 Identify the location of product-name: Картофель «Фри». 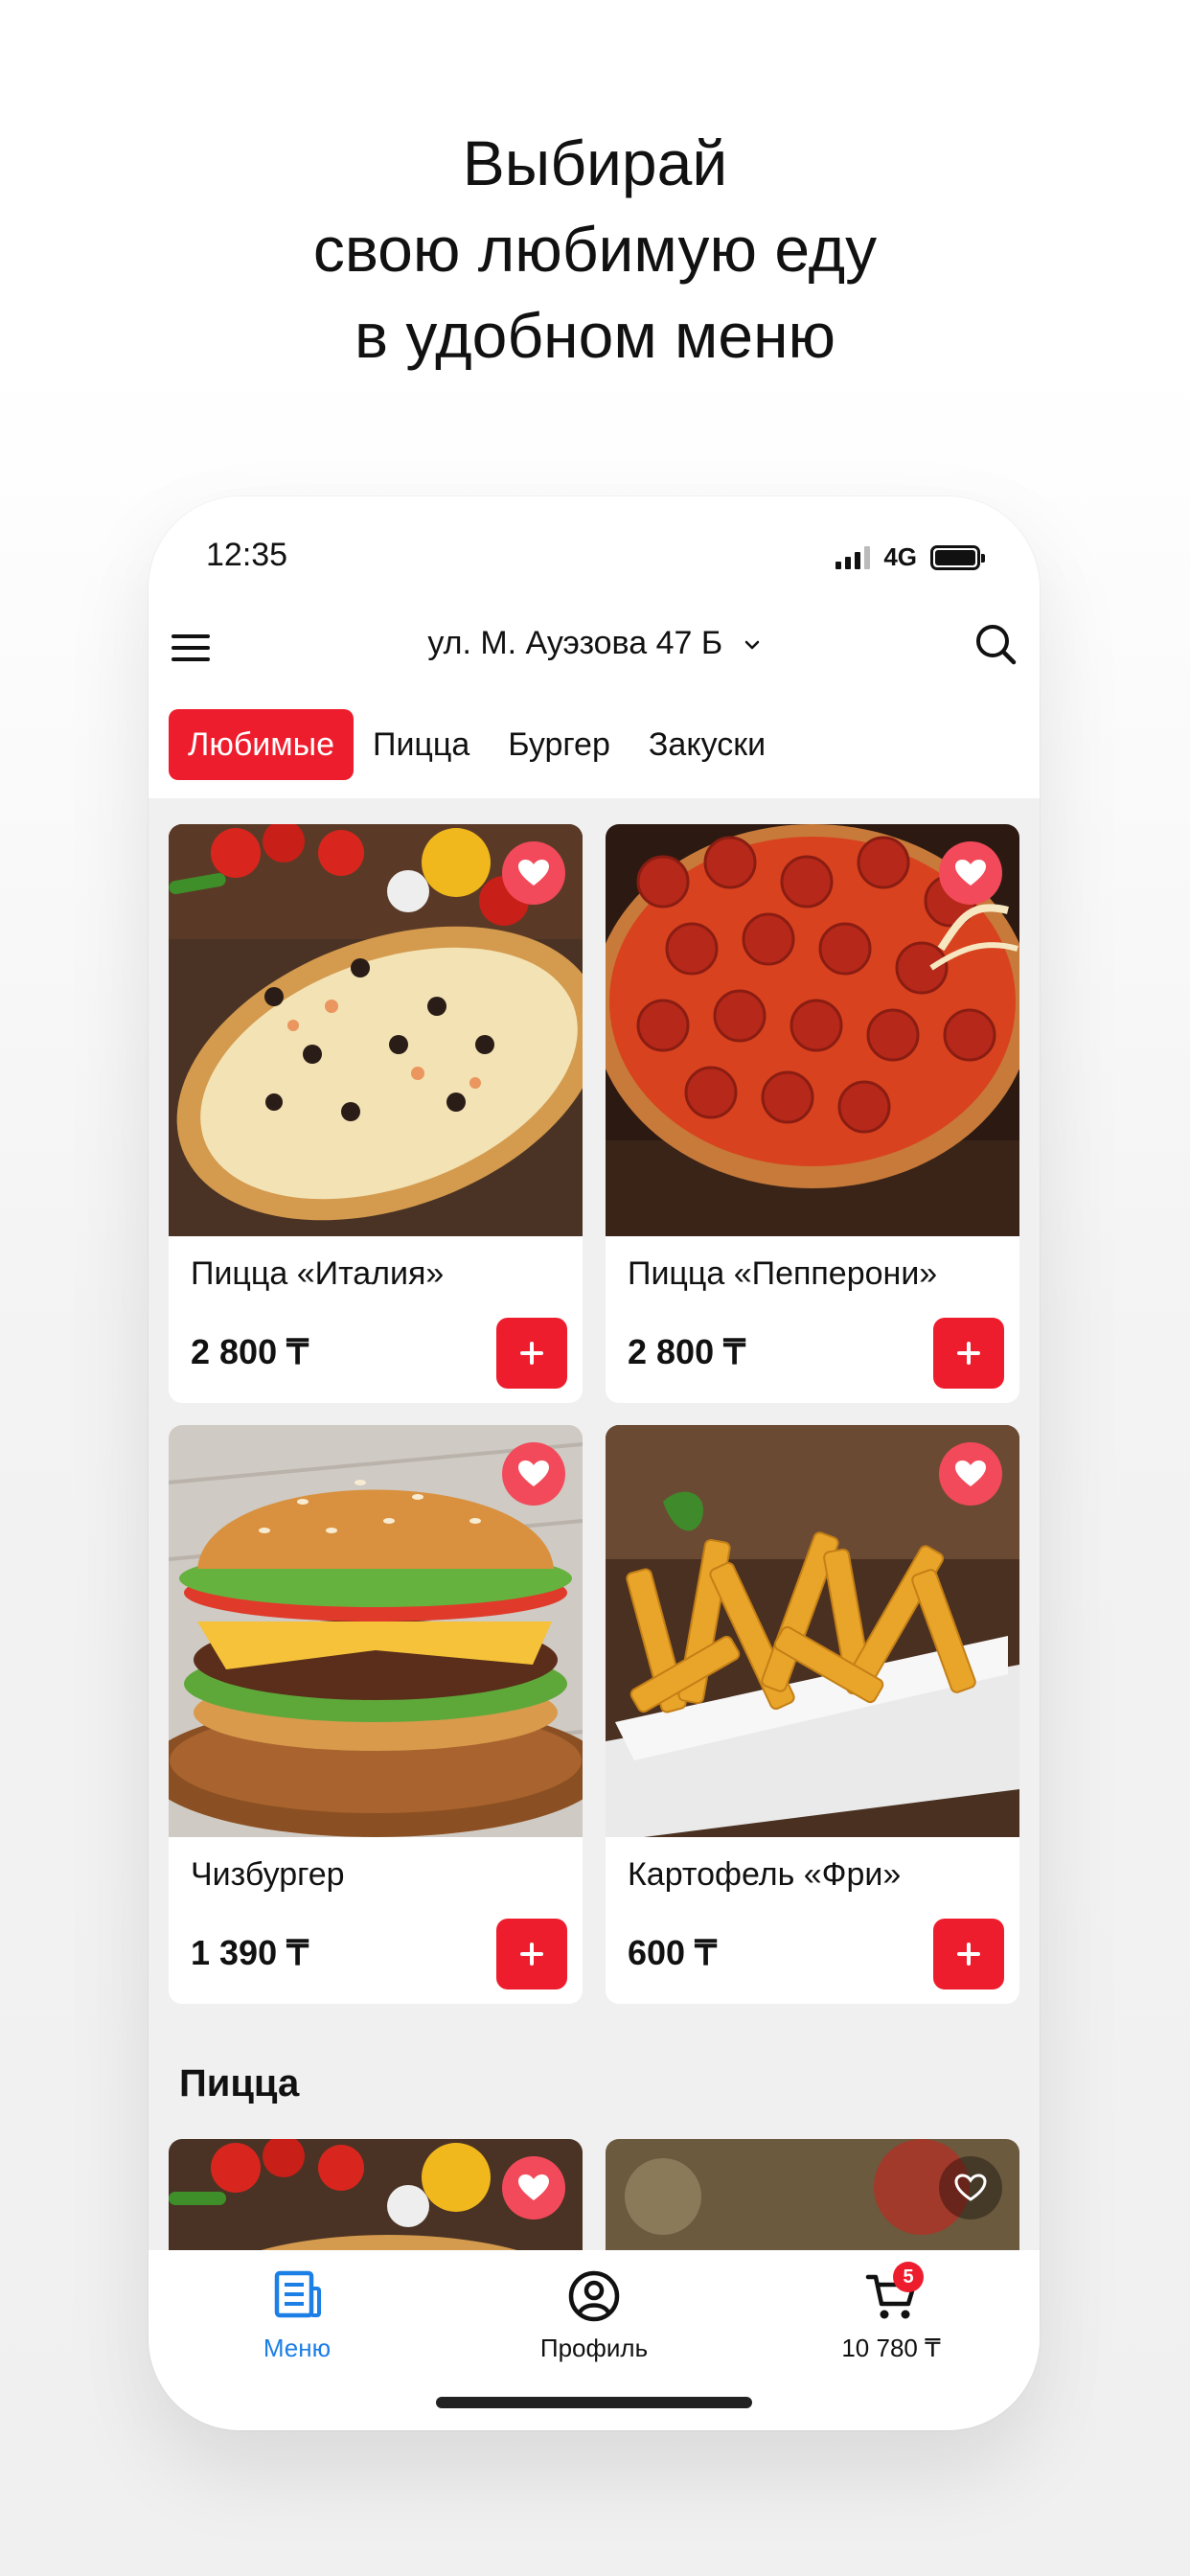
(765, 1874).